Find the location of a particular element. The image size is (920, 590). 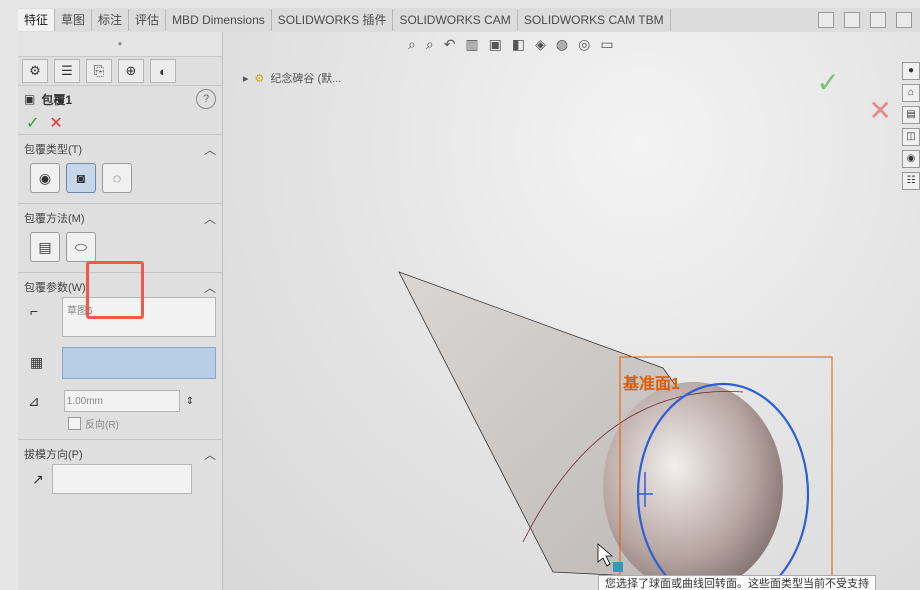

wrap-type-section: 包覆类型(T) ︿ ◉ ◙ ◌ is located at coordinates (120, 168).